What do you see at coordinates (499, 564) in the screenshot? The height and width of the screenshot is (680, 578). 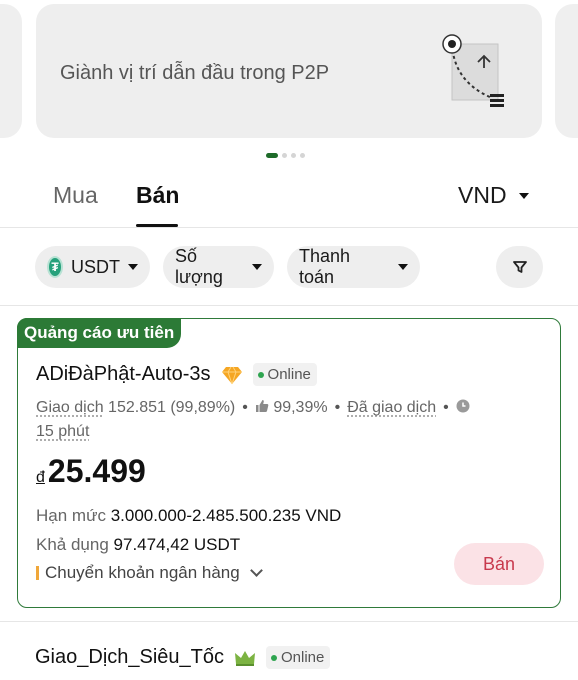 I see `sell-button: Bán` at bounding box center [499, 564].